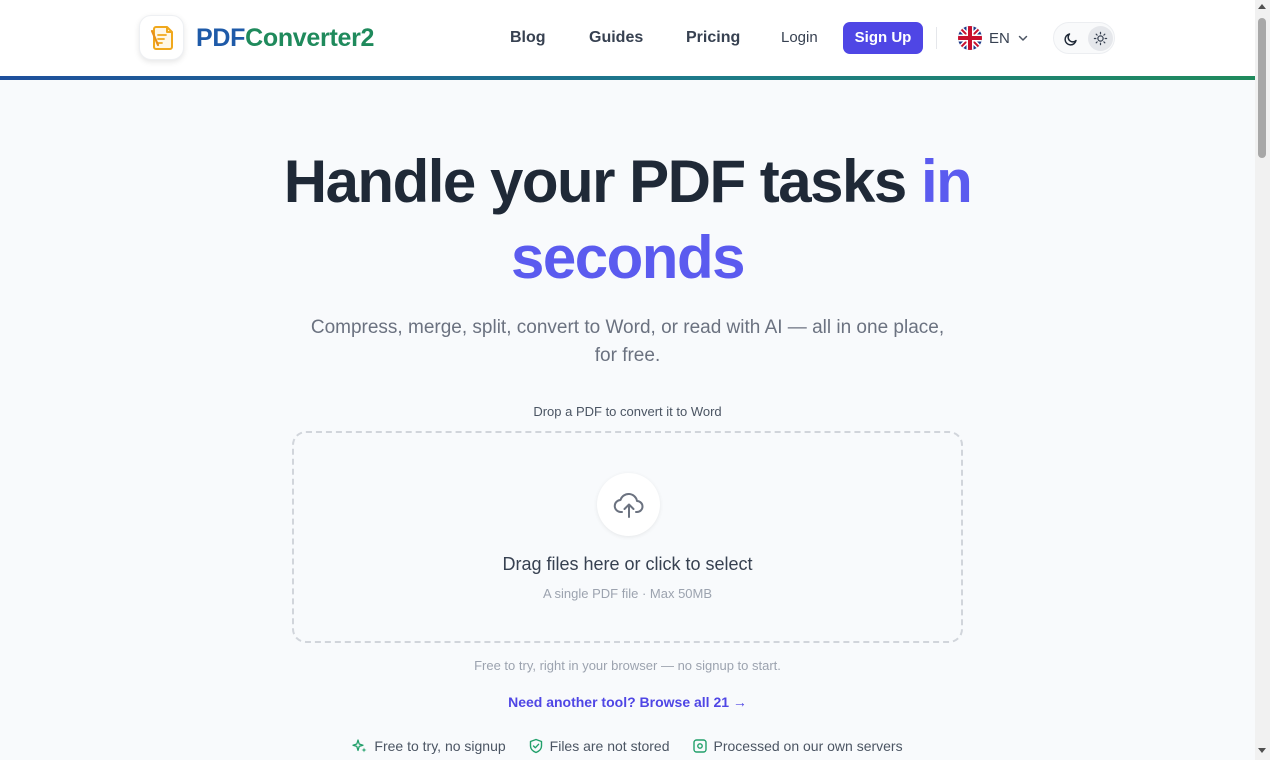  I want to click on nav-pricing: Pricing, so click(713, 38).